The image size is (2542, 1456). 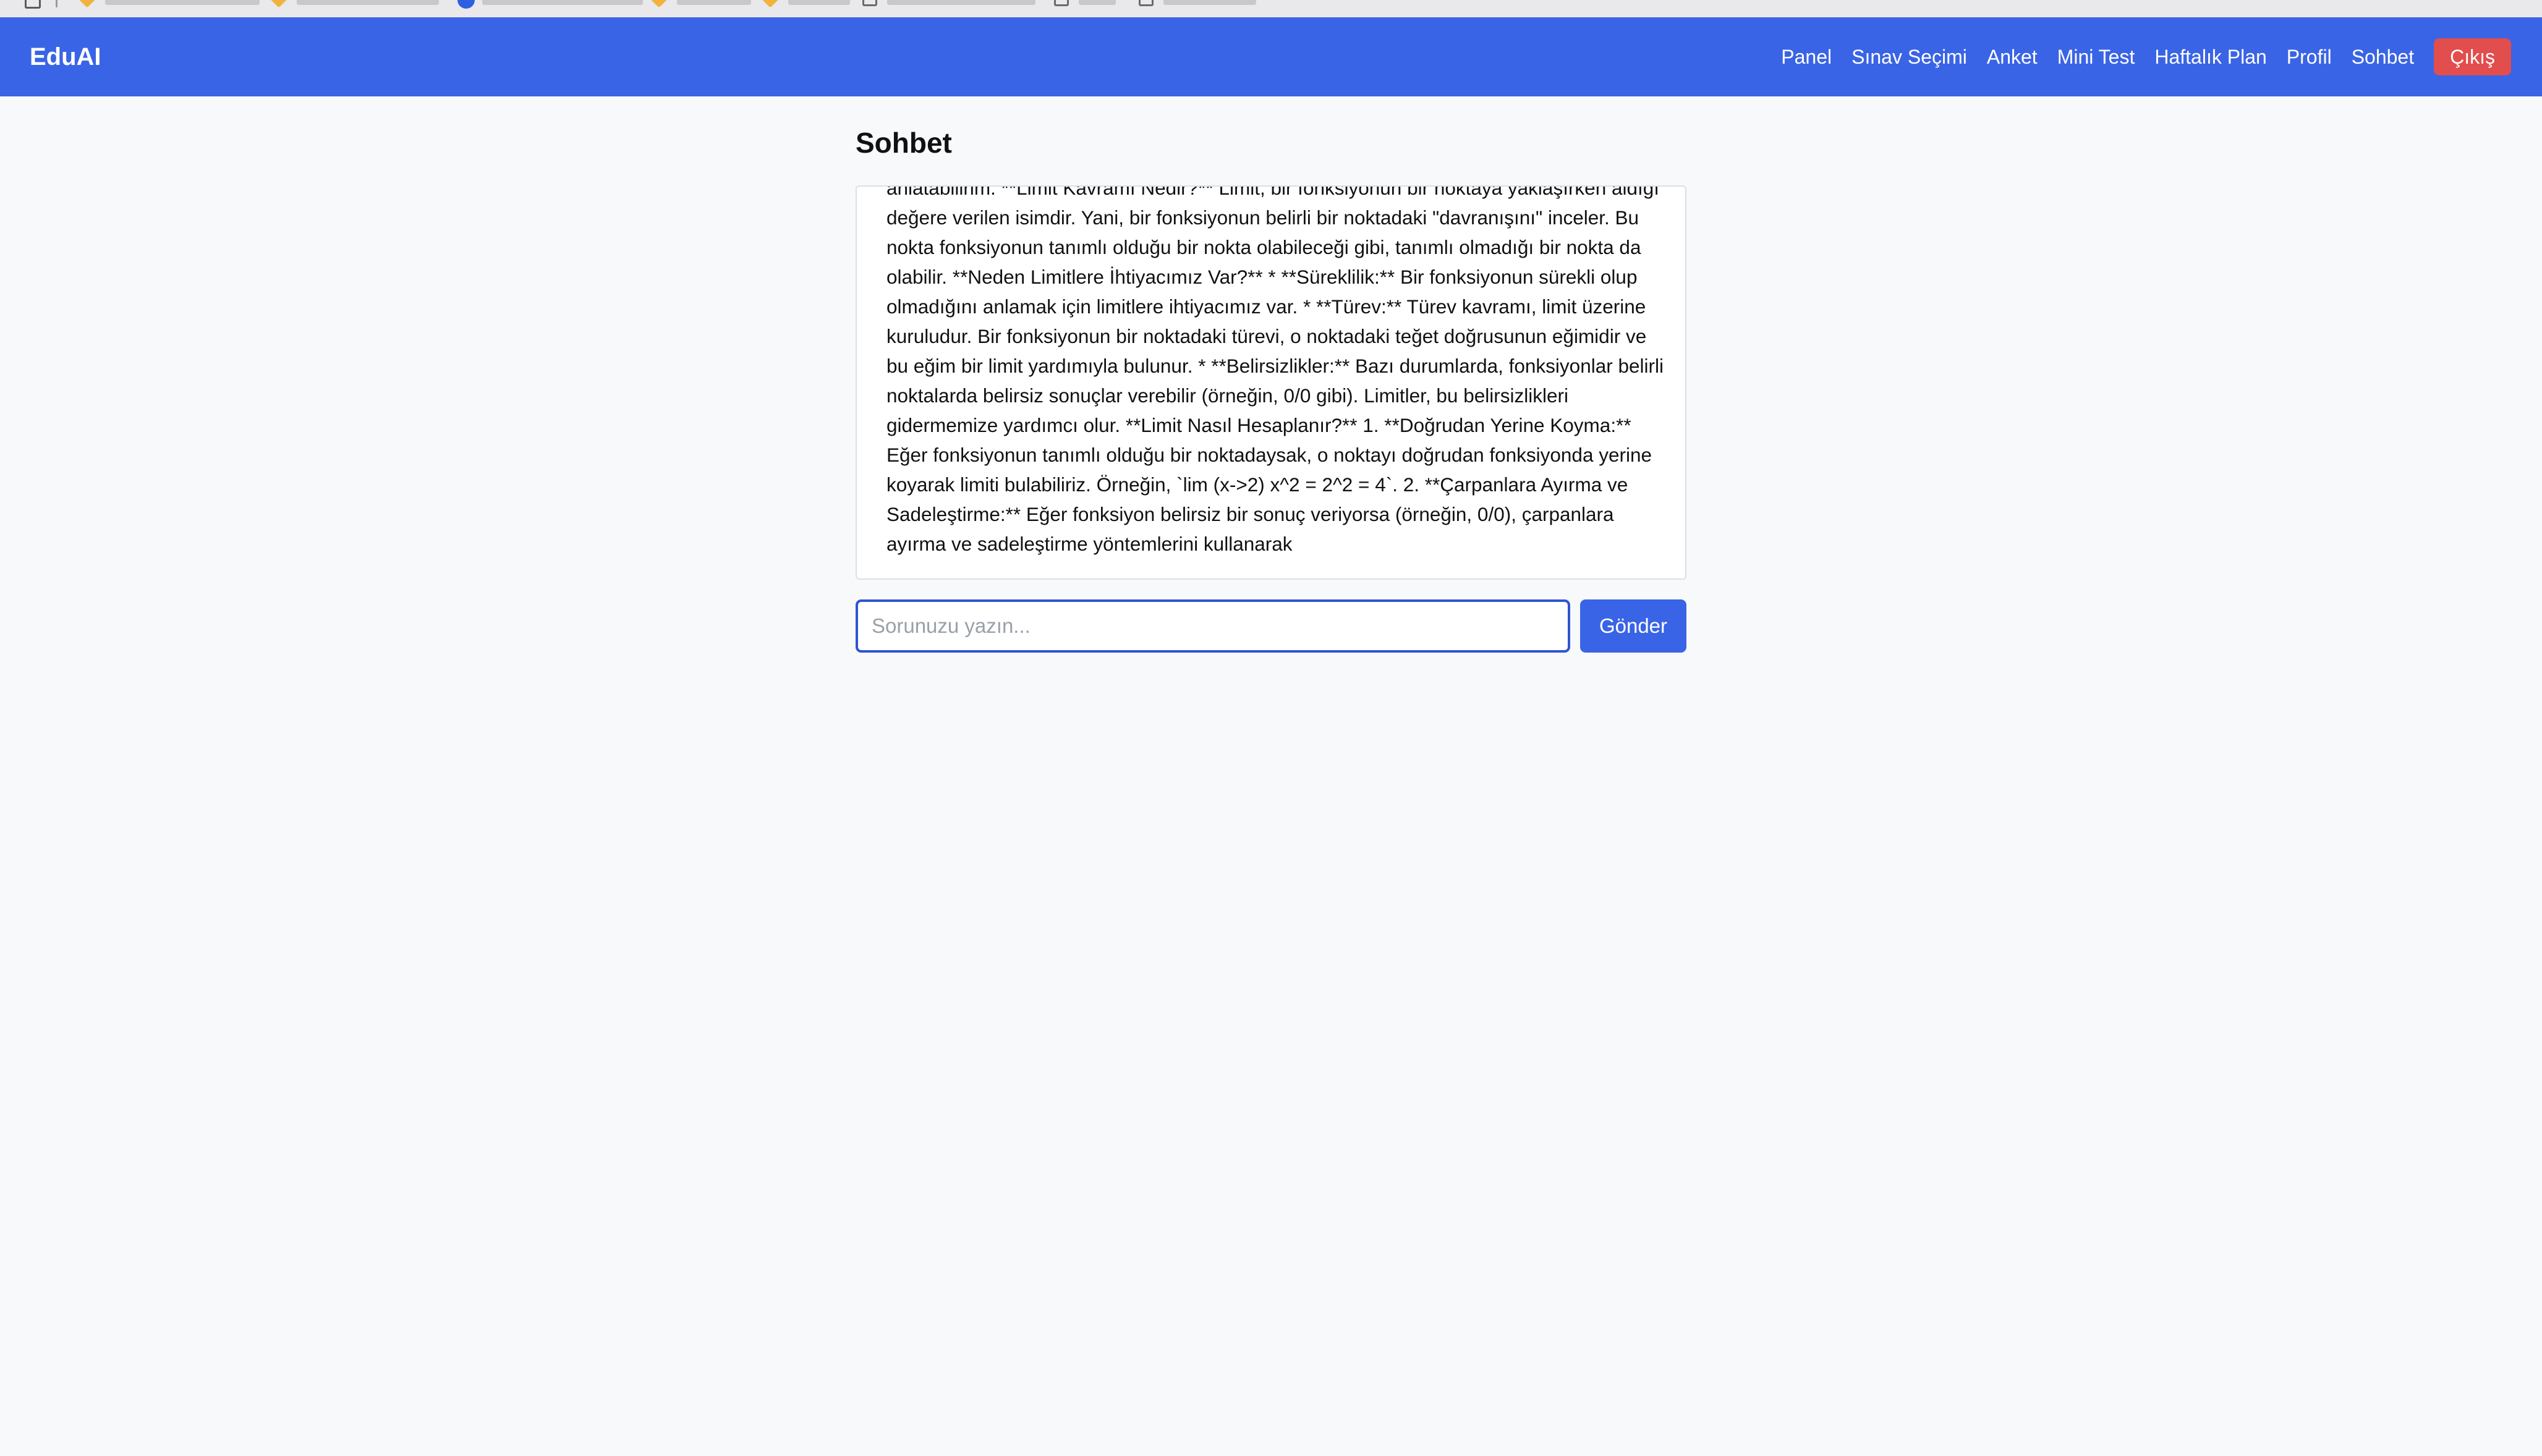 What do you see at coordinates (1271, 8) in the screenshot?
I see `browser-bookmarks-bar` at bounding box center [1271, 8].